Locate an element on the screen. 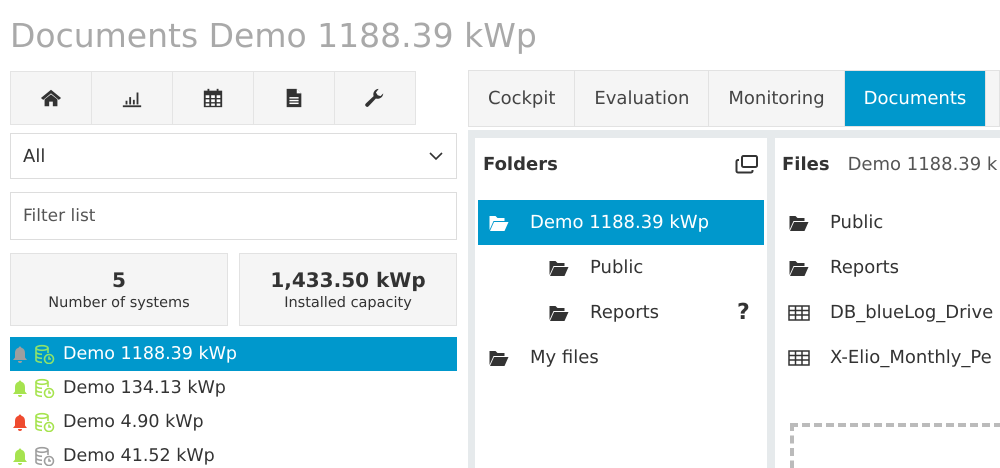 The height and width of the screenshot is (468, 1000). system-list-item: Demo 4.90 kWp is located at coordinates (233, 422).